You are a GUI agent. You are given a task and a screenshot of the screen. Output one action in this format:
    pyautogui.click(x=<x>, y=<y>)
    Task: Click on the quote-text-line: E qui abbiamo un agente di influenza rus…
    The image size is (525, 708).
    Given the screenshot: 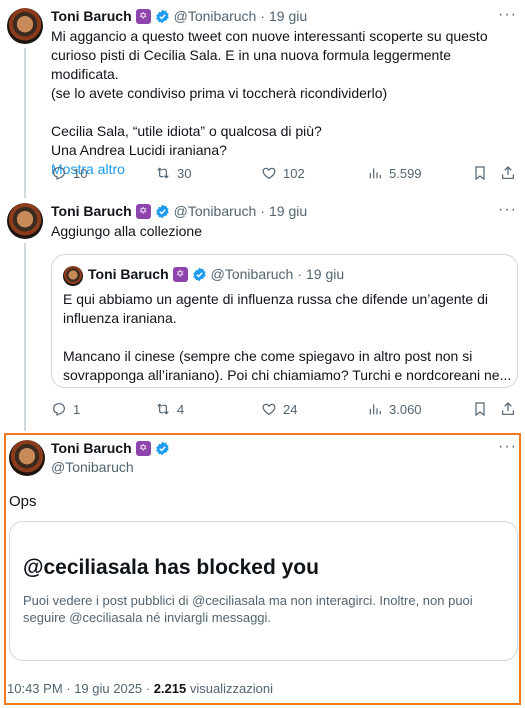 What is the action you would take?
    pyautogui.click(x=275, y=299)
    